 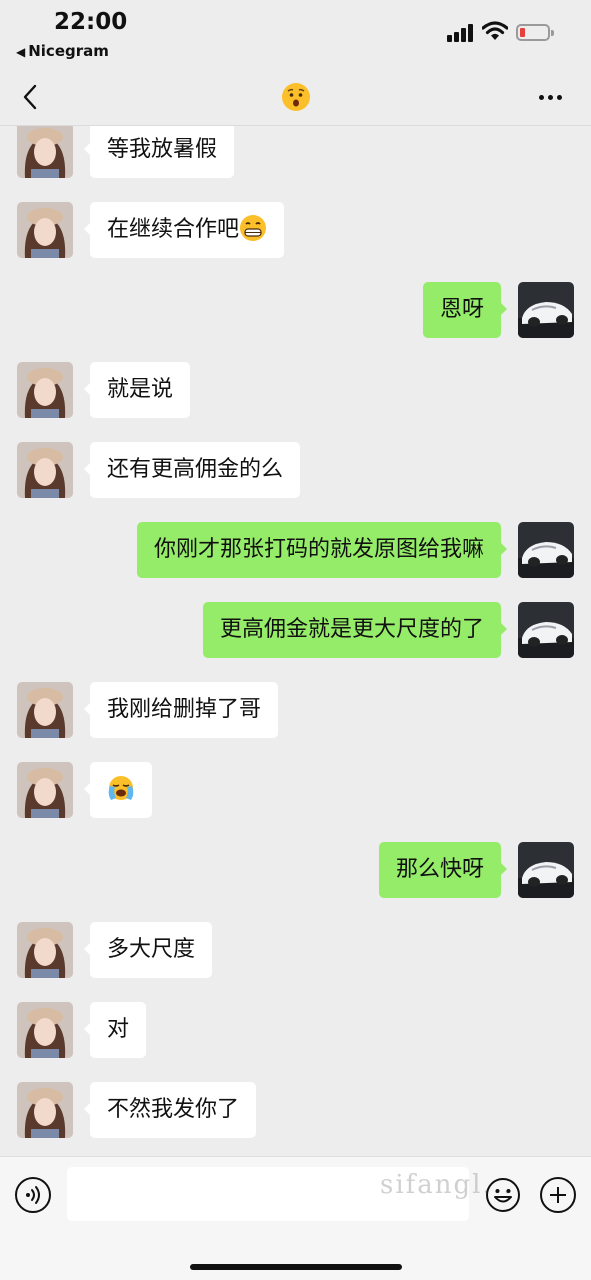 What do you see at coordinates (295, 872) in the screenshot?
I see `message-row: 那么快呀` at bounding box center [295, 872].